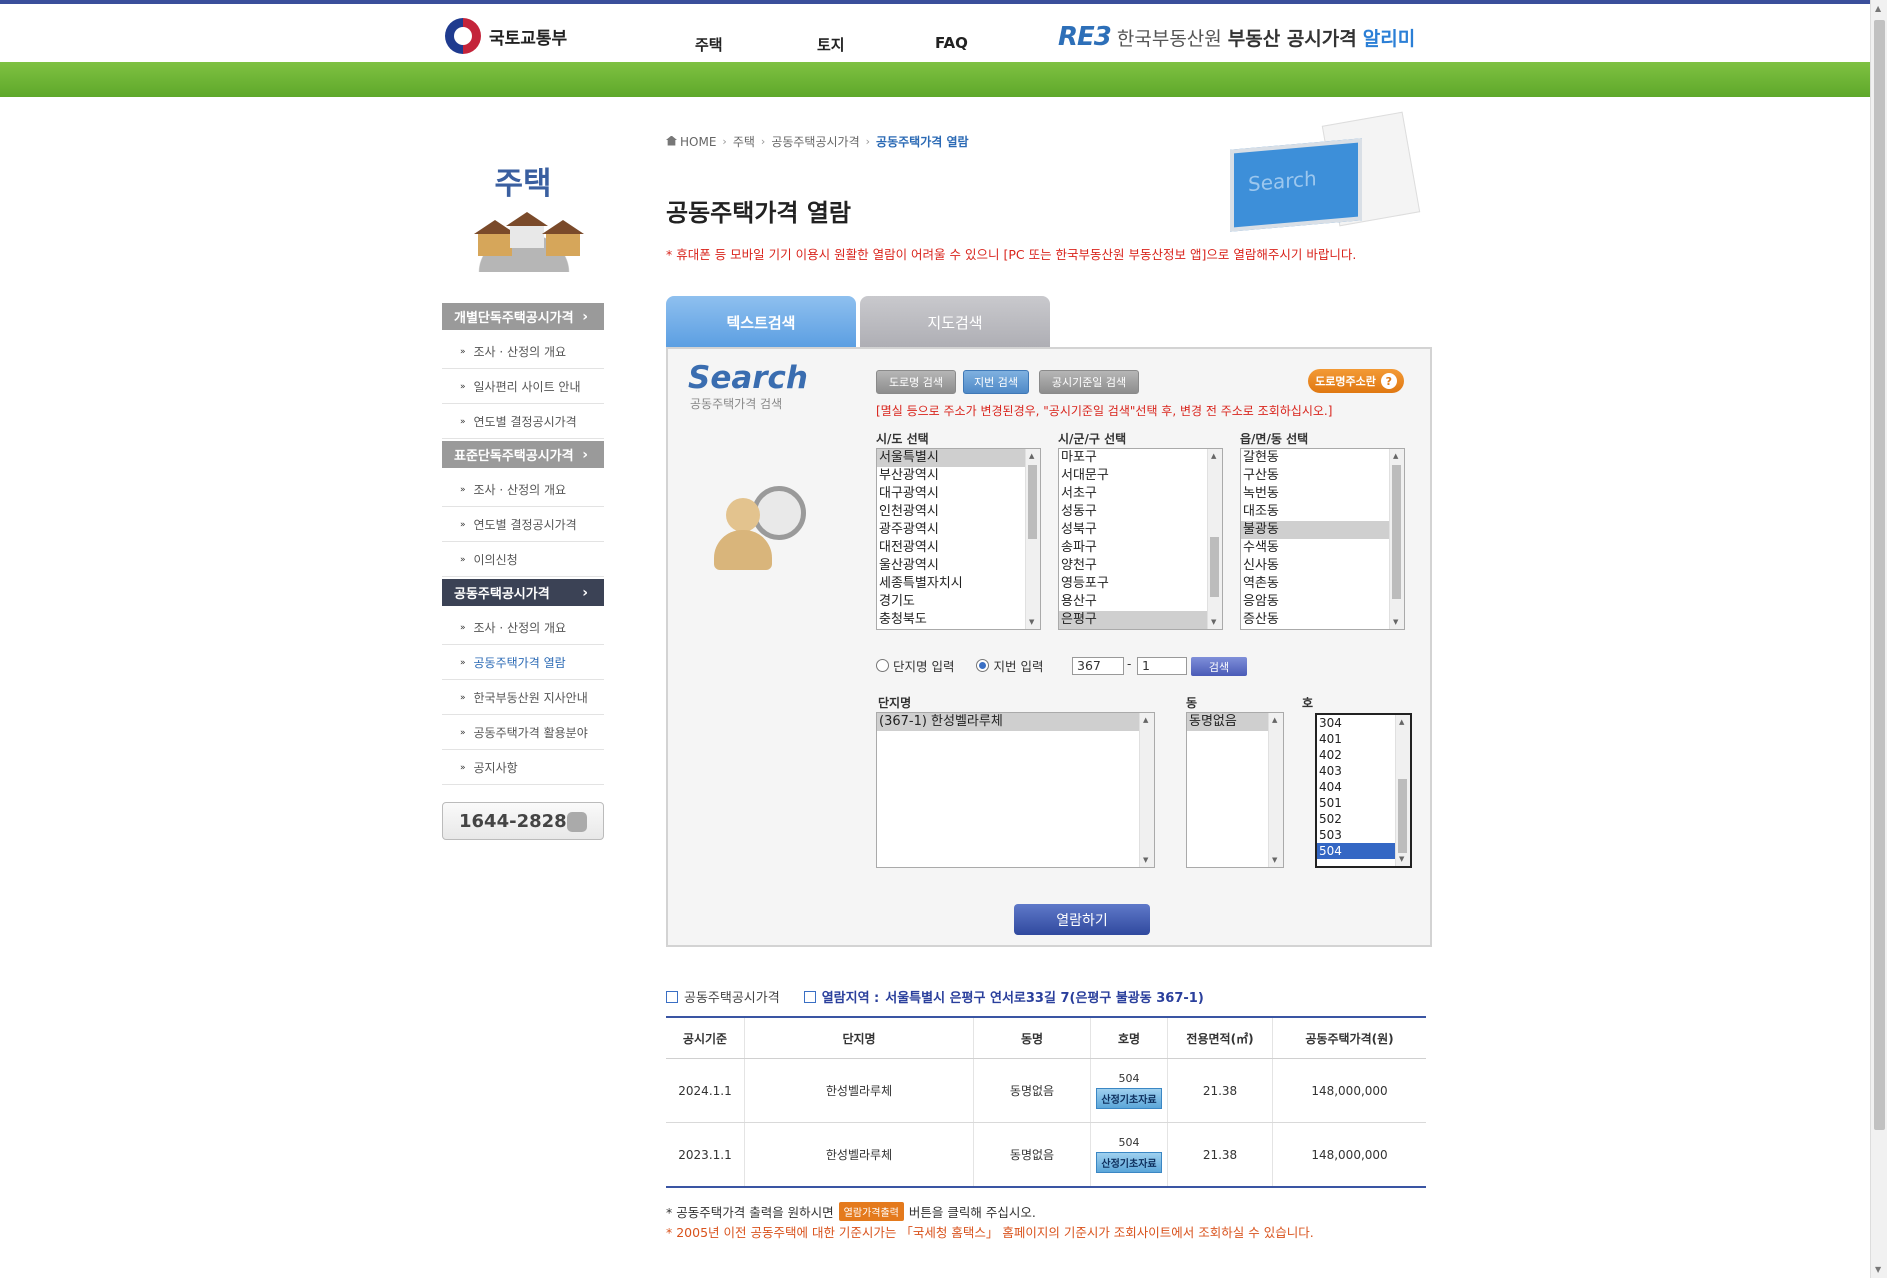  What do you see at coordinates (1133, 620) in the screenshot?
I see `list-option: 은평구` at bounding box center [1133, 620].